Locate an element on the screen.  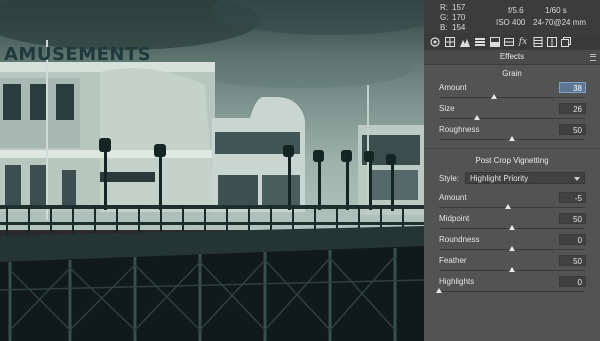
grain-title: Grain is located at coordinates (512, 73).